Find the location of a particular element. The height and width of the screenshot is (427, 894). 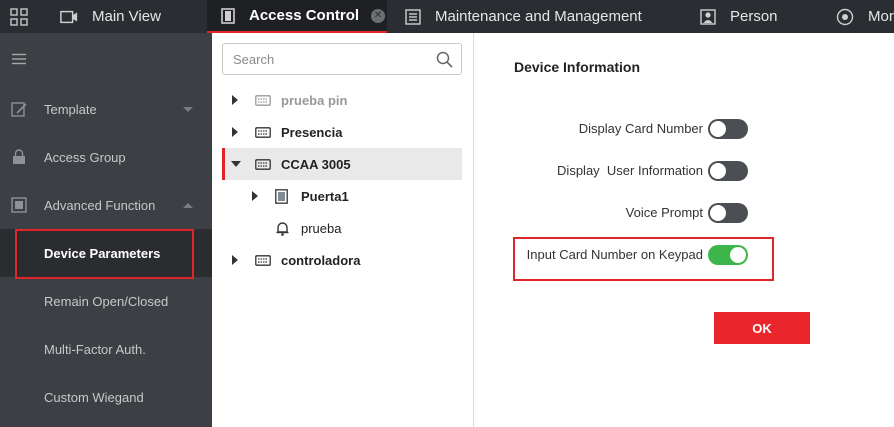

section-title: Device Information is located at coordinates (577, 67).